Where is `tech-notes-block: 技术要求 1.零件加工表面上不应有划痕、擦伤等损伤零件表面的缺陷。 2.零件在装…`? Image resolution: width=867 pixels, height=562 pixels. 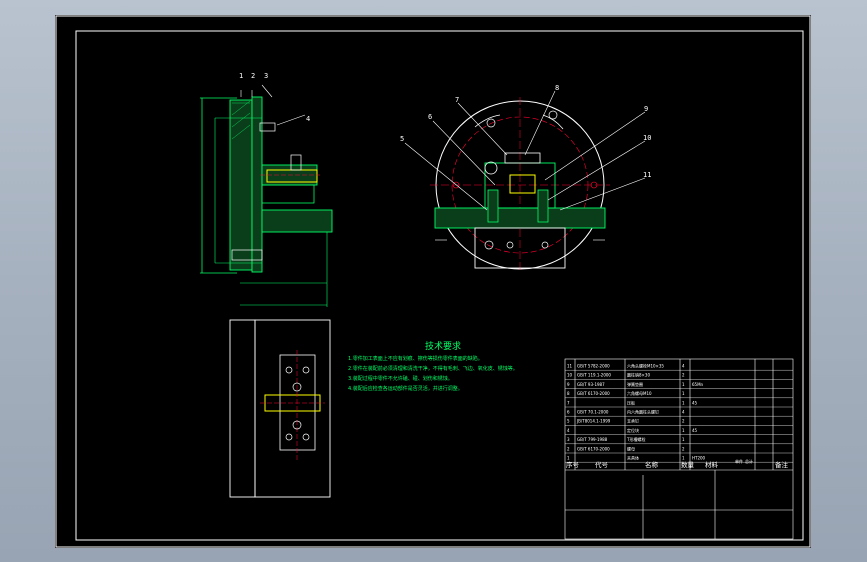
tech-notes-block: 技术要求 1.零件加工表面上不应有划痕、擦伤等损伤零件表面的缺陷。 2.零件在装… is located at coordinates (433, 366).